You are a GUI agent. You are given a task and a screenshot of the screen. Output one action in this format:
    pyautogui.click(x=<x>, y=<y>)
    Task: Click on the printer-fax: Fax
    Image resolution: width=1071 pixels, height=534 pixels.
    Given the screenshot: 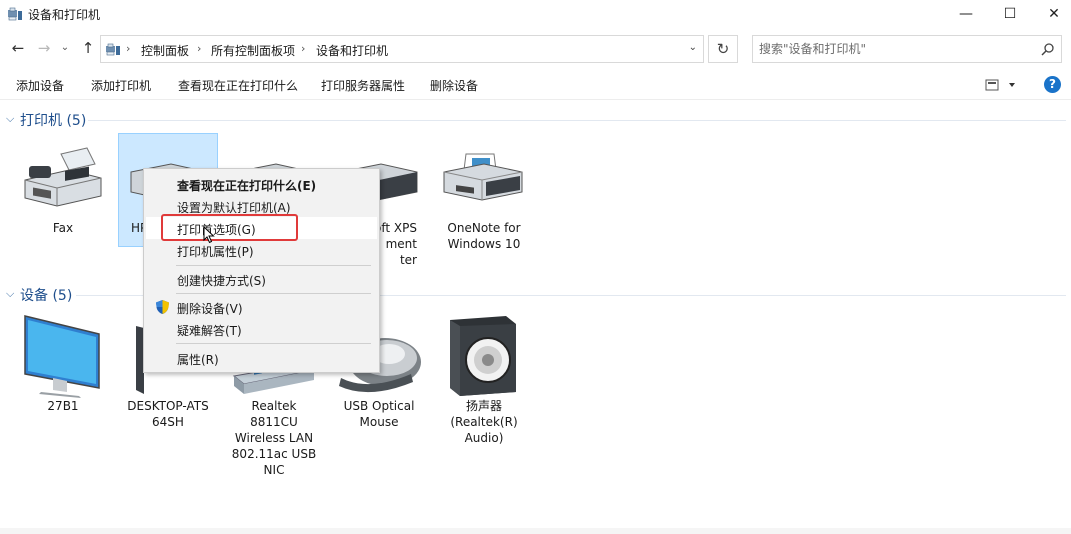 What is the action you would take?
    pyautogui.click(x=63, y=185)
    